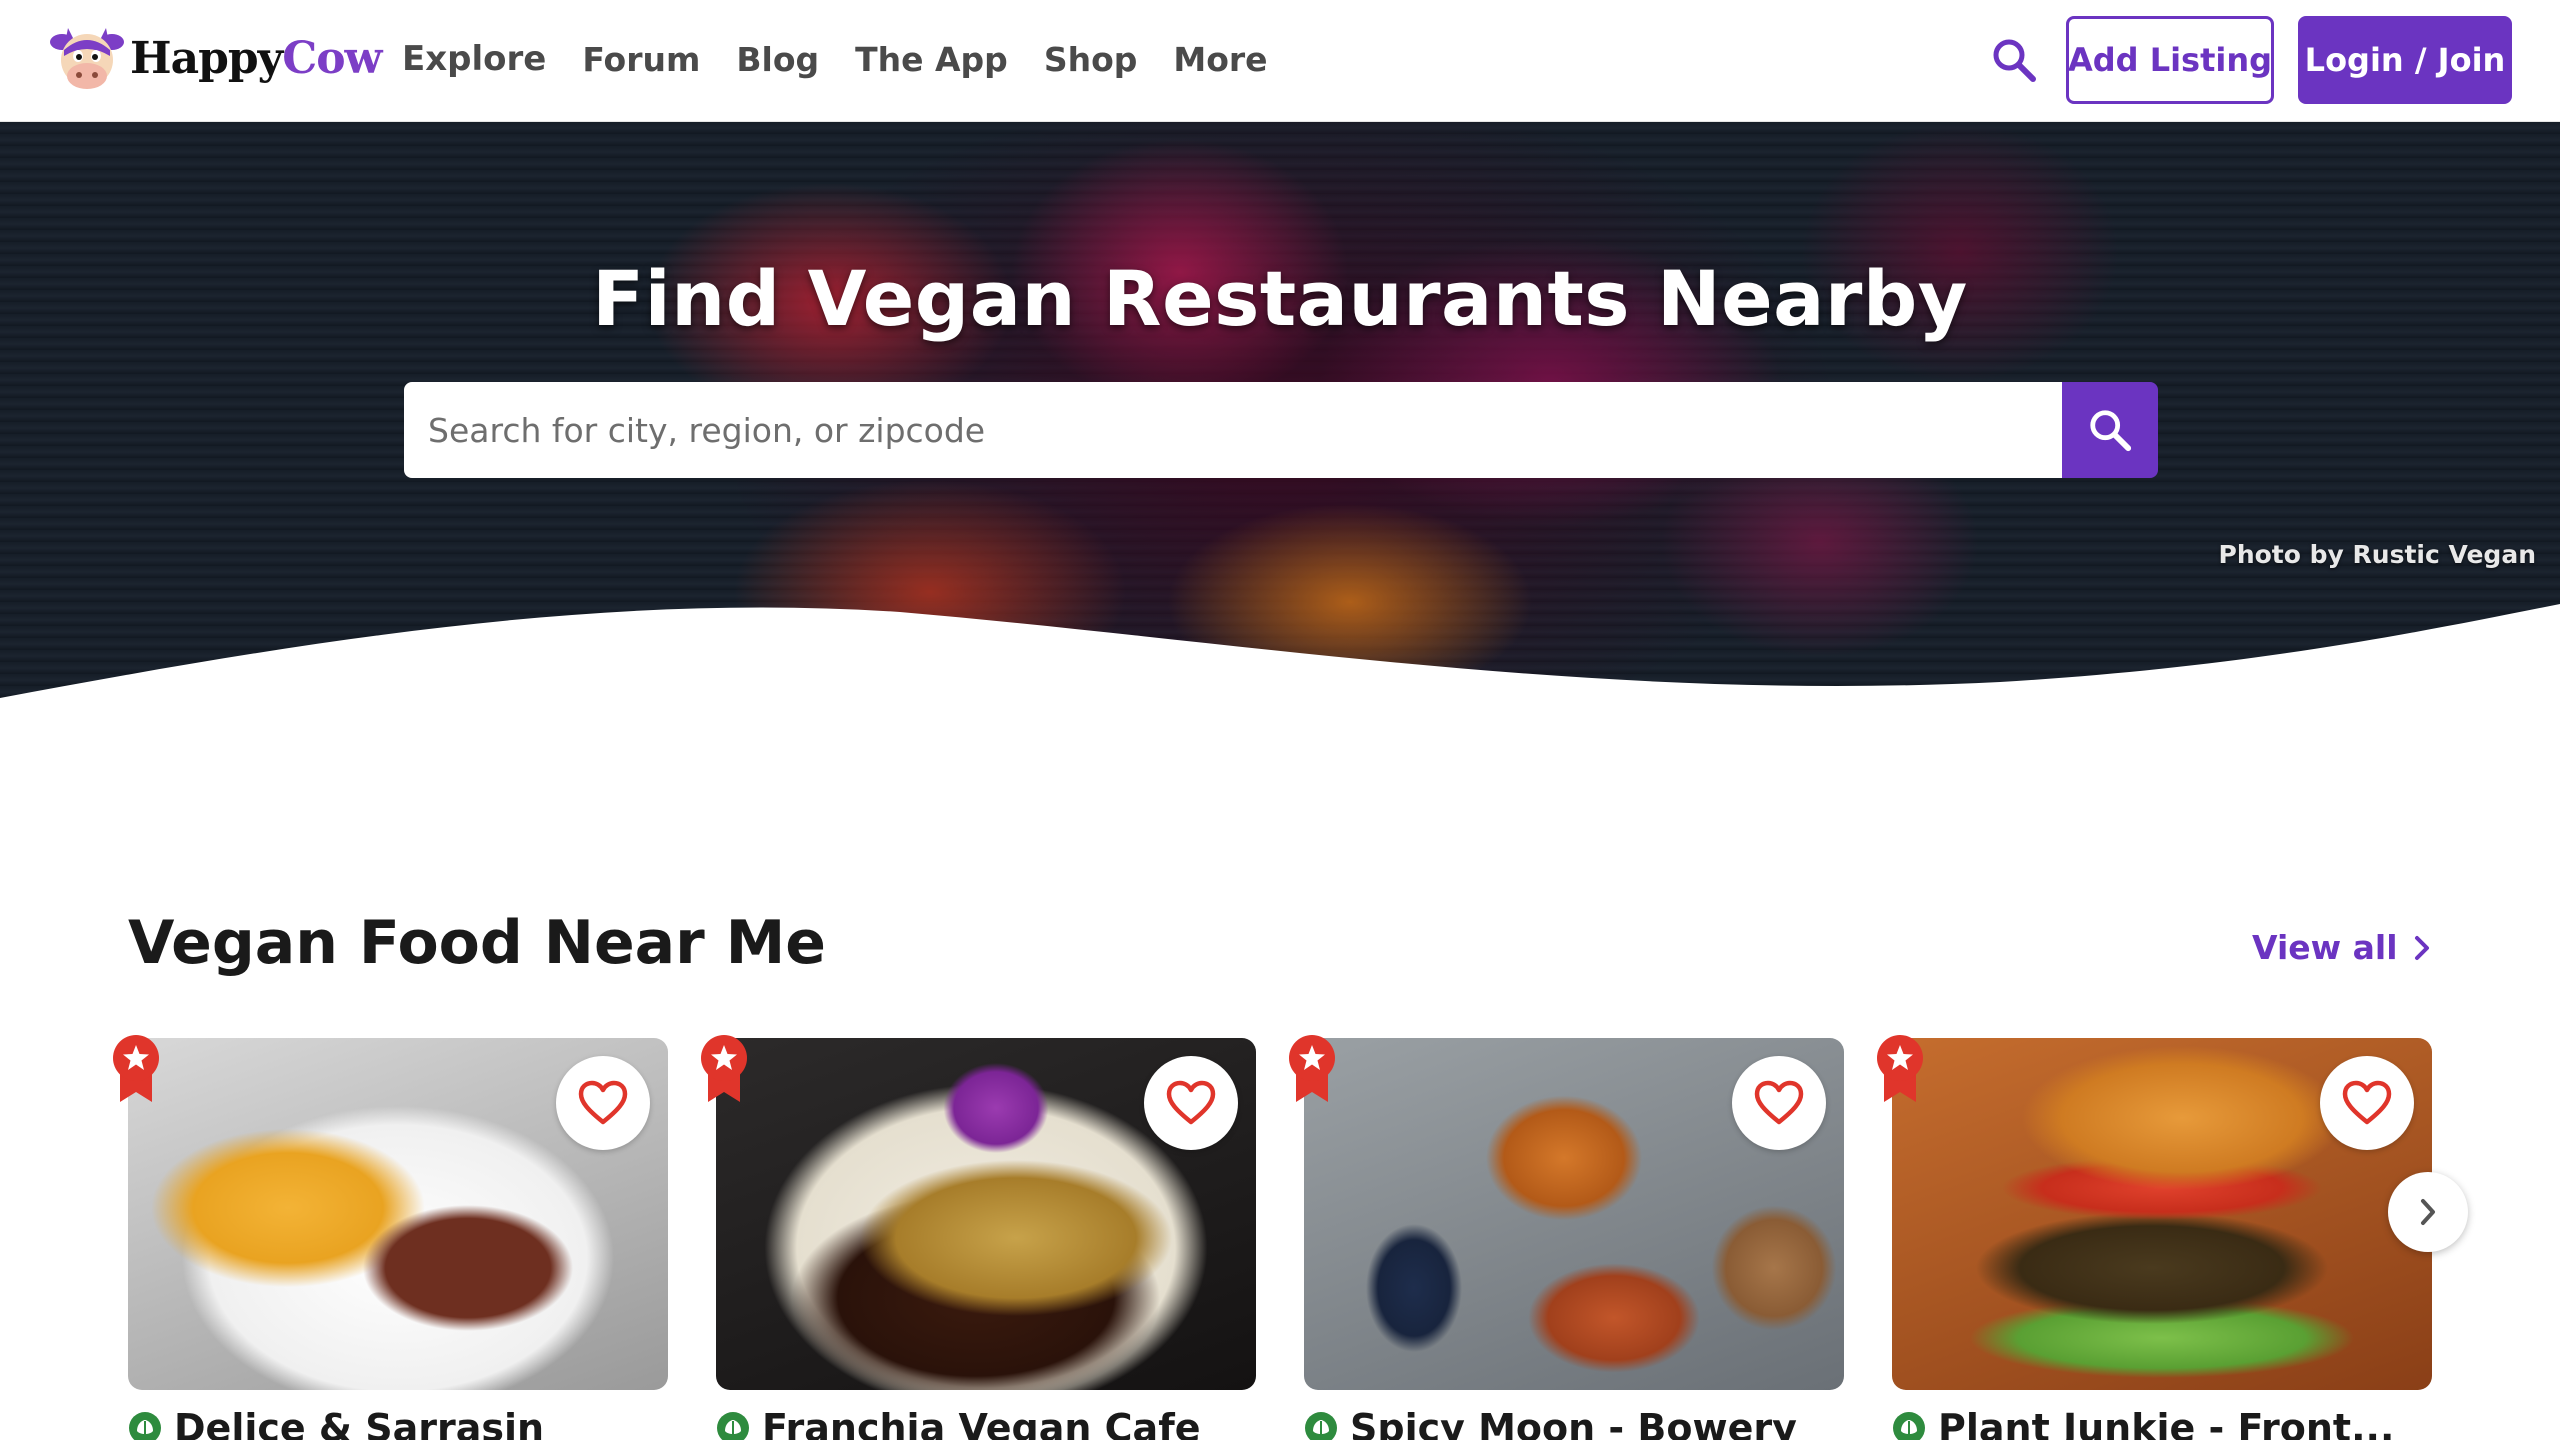  Describe the element at coordinates (1245, 430) in the screenshot. I see `location-search-input` at that location.